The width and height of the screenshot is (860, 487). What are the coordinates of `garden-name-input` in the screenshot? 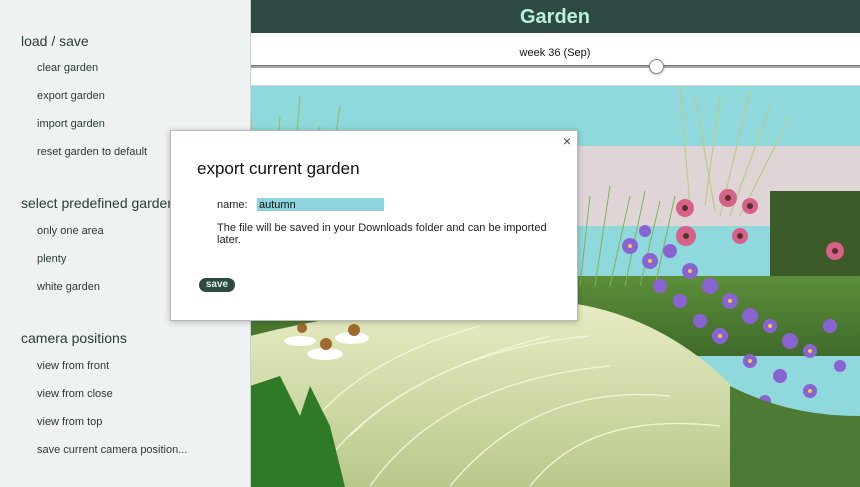 It's located at (320, 204).